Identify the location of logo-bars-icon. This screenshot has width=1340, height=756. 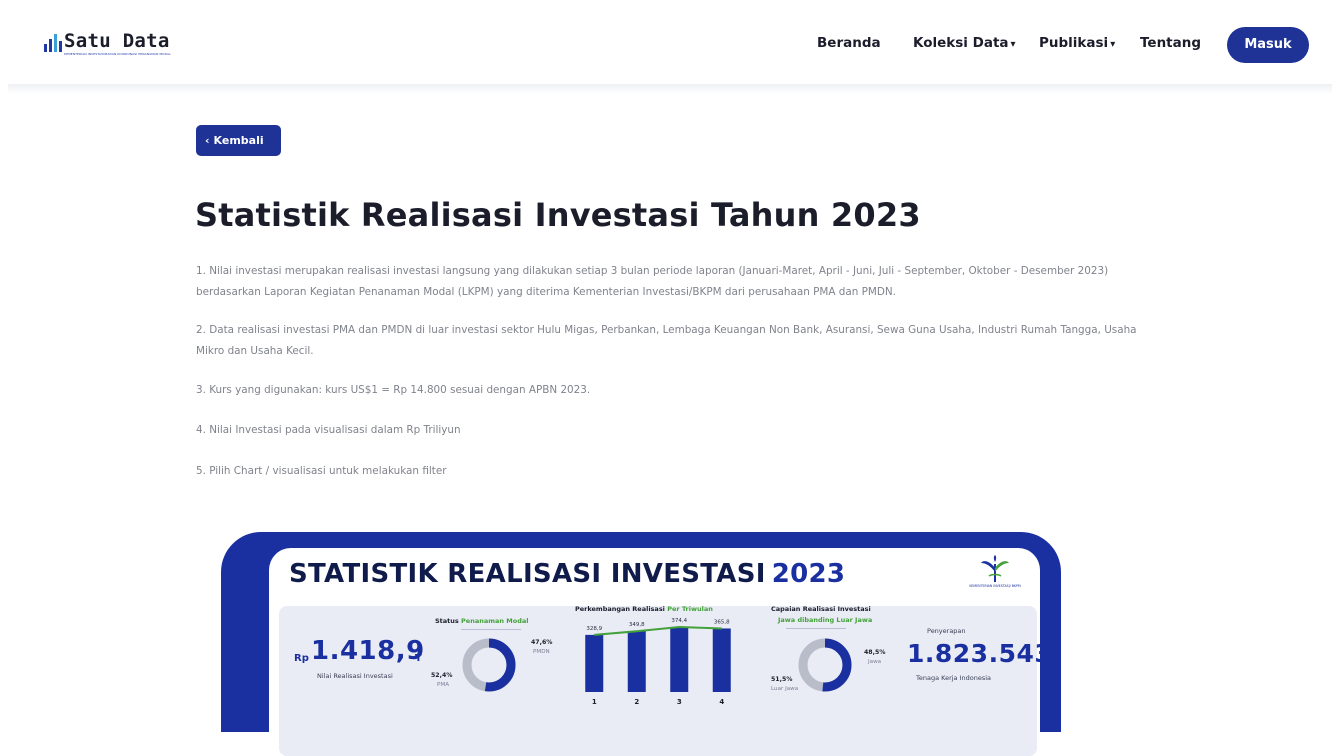
(53, 43).